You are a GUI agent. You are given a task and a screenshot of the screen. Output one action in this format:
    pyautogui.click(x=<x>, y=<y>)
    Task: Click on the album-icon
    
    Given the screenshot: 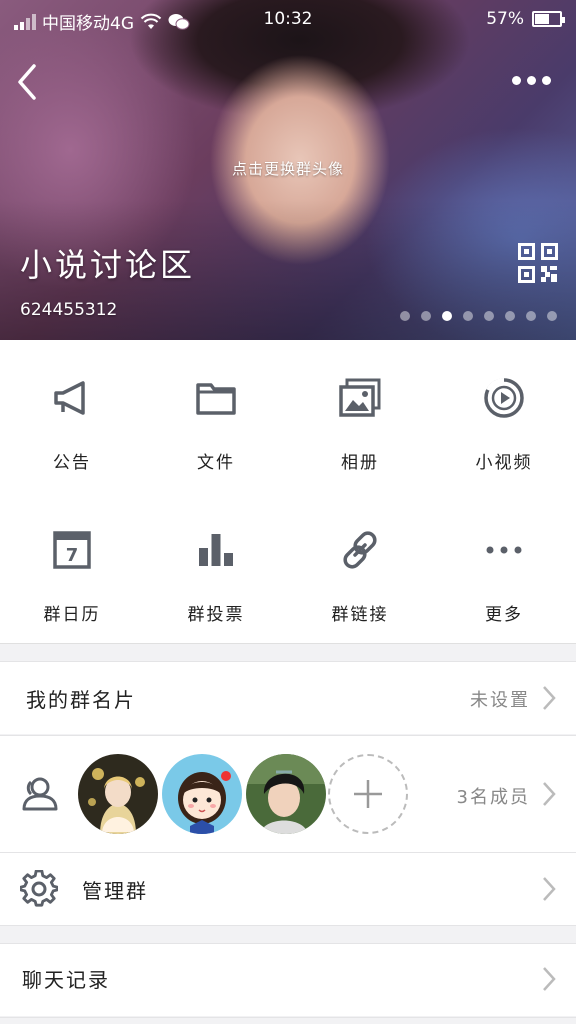 What is the action you would take?
    pyautogui.click(x=360, y=397)
    